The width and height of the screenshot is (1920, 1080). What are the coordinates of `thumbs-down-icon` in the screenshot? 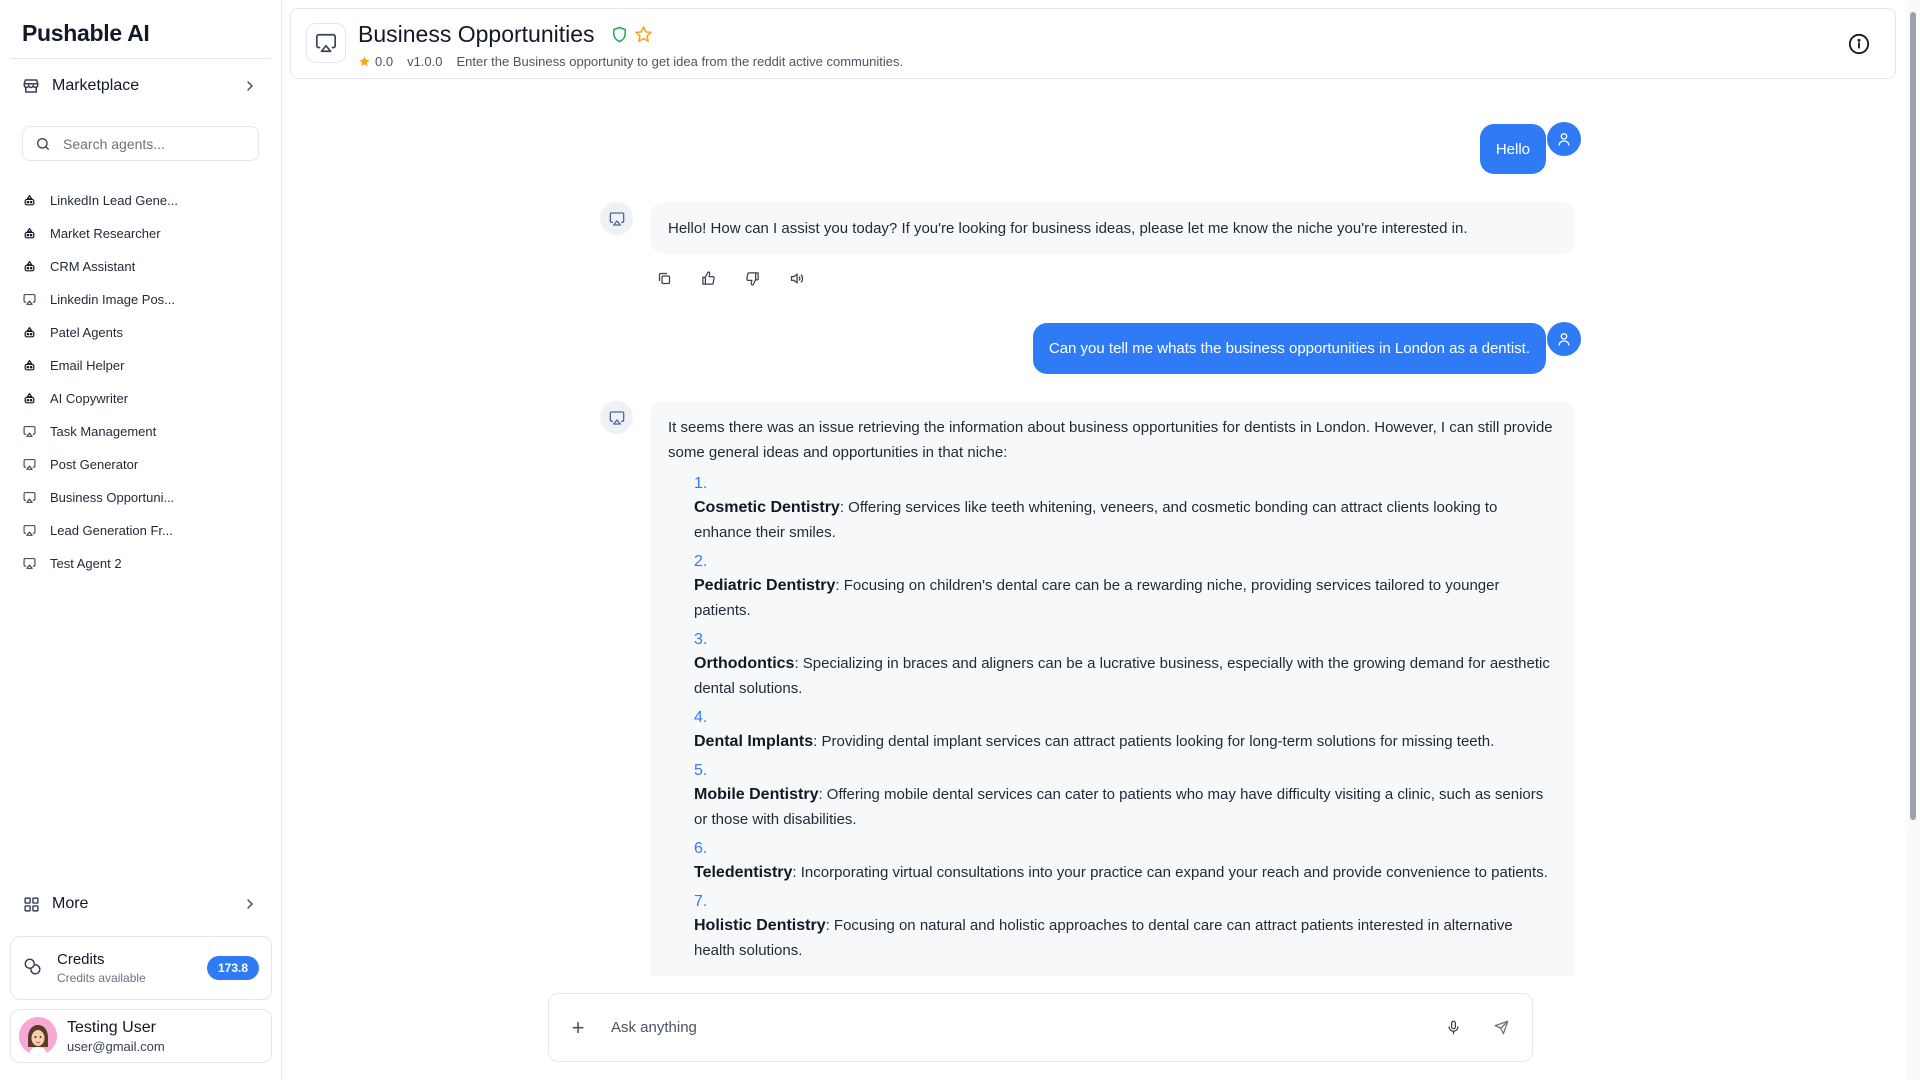 It's located at (752, 278).